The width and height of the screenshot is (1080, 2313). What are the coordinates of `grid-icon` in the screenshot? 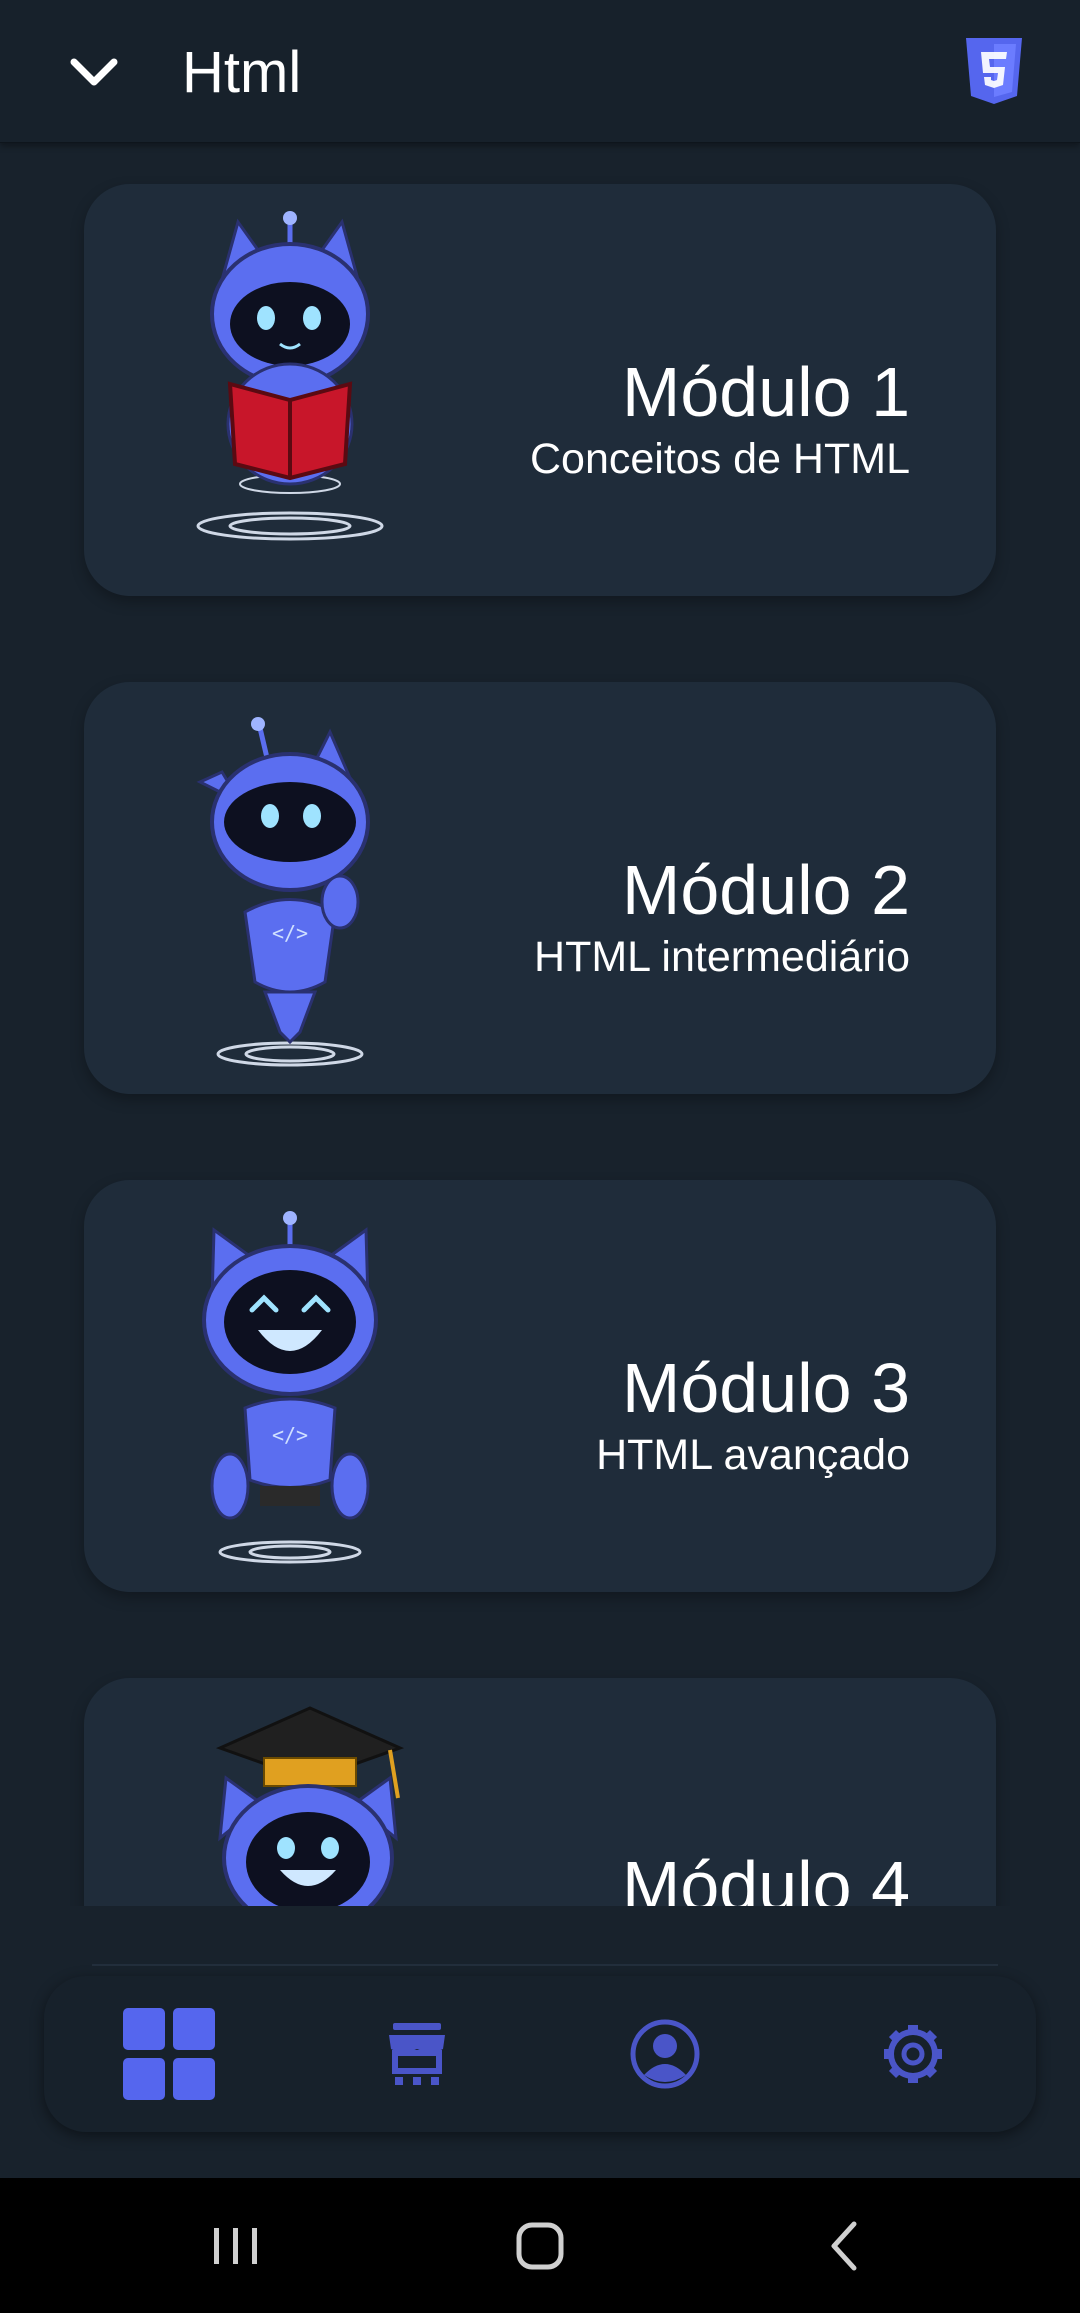 It's located at (169, 2054).